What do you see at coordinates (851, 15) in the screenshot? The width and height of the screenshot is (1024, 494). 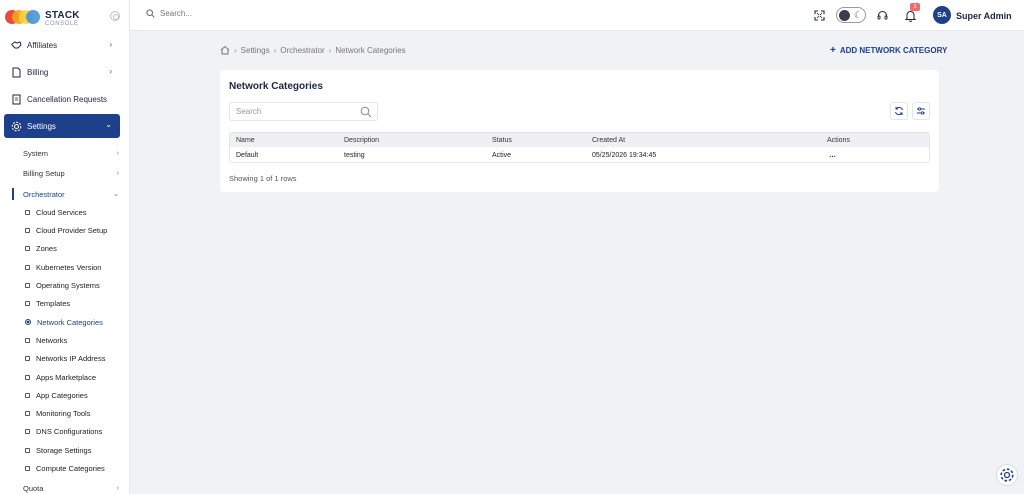 I see `theme-toggle: ☾` at bounding box center [851, 15].